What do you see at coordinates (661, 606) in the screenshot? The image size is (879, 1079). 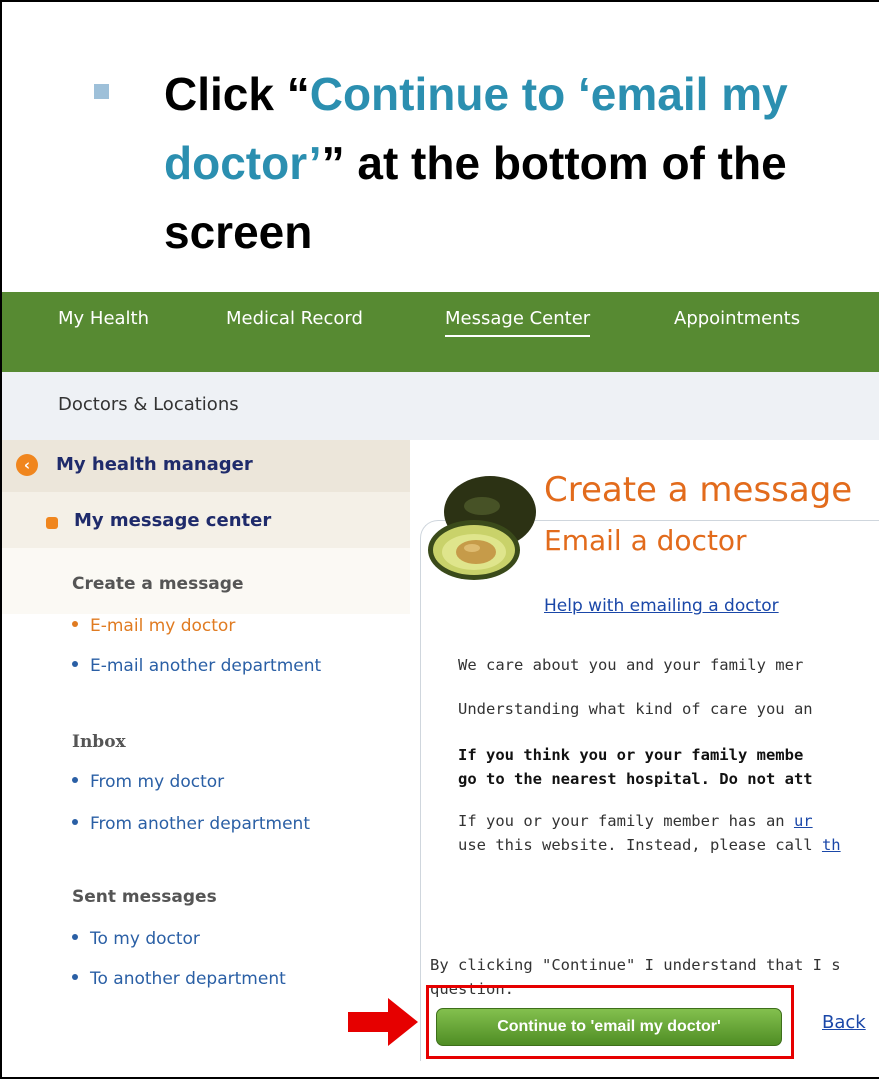 I see `help-link: Help with emailing a doctor` at bounding box center [661, 606].